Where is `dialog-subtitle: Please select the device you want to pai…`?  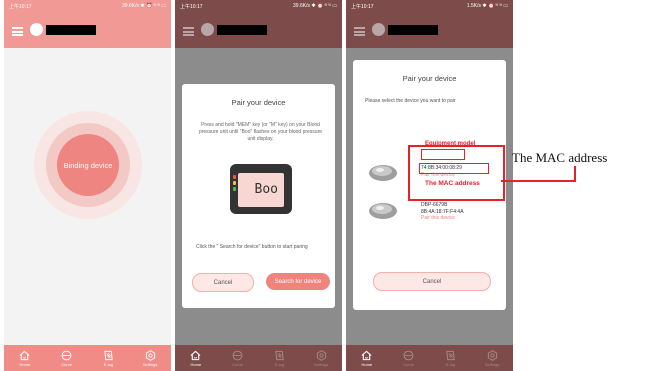 dialog-subtitle: Please select the device you want to pai… is located at coordinates (410, 101).